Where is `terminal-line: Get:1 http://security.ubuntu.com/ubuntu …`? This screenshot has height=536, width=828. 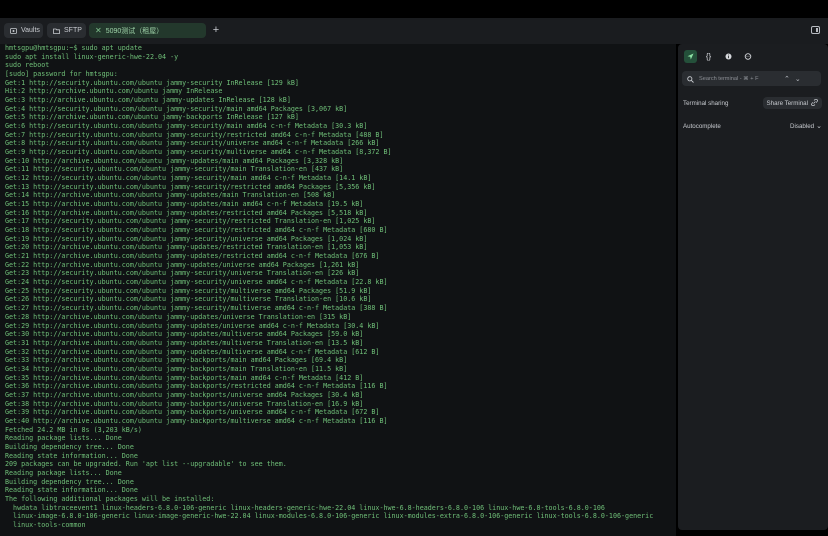 terminal-line: Get:1 http://security.ubuntu.com/ubuntu … is located at coordinates (152, 82).